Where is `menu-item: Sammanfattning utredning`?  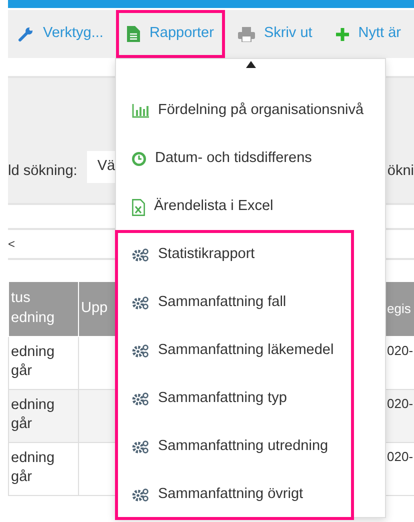 menu-item: Sammanfattning utredning is located at coordinates (234, 447).